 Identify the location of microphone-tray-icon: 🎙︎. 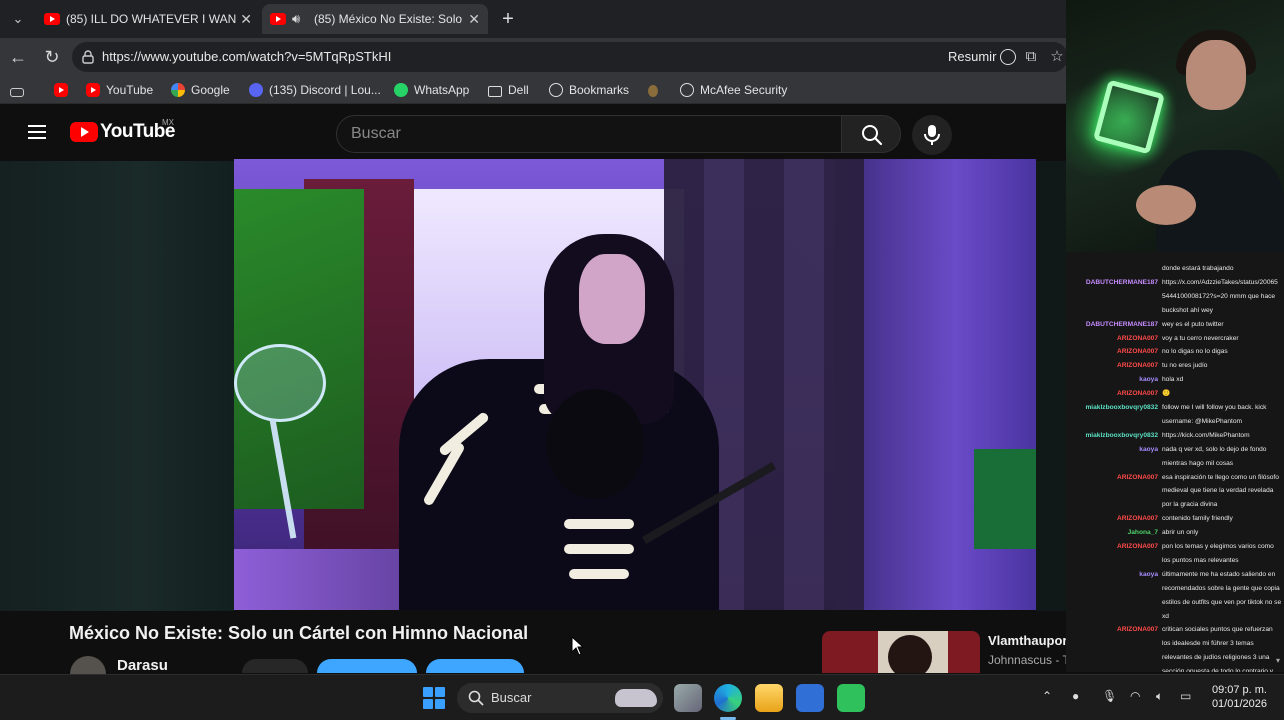
(1109, 696).